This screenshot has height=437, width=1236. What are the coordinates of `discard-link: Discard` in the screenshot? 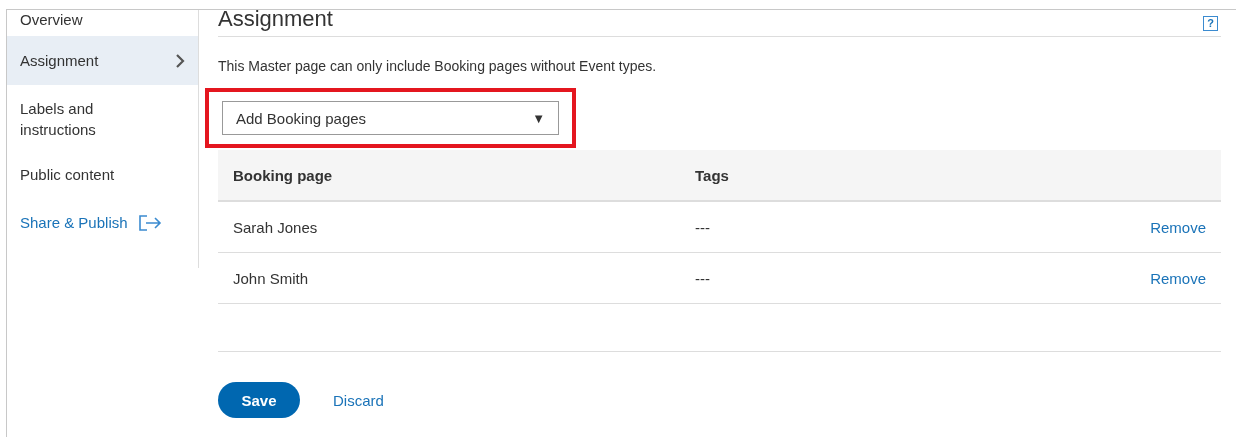 It's located at (358, 400).